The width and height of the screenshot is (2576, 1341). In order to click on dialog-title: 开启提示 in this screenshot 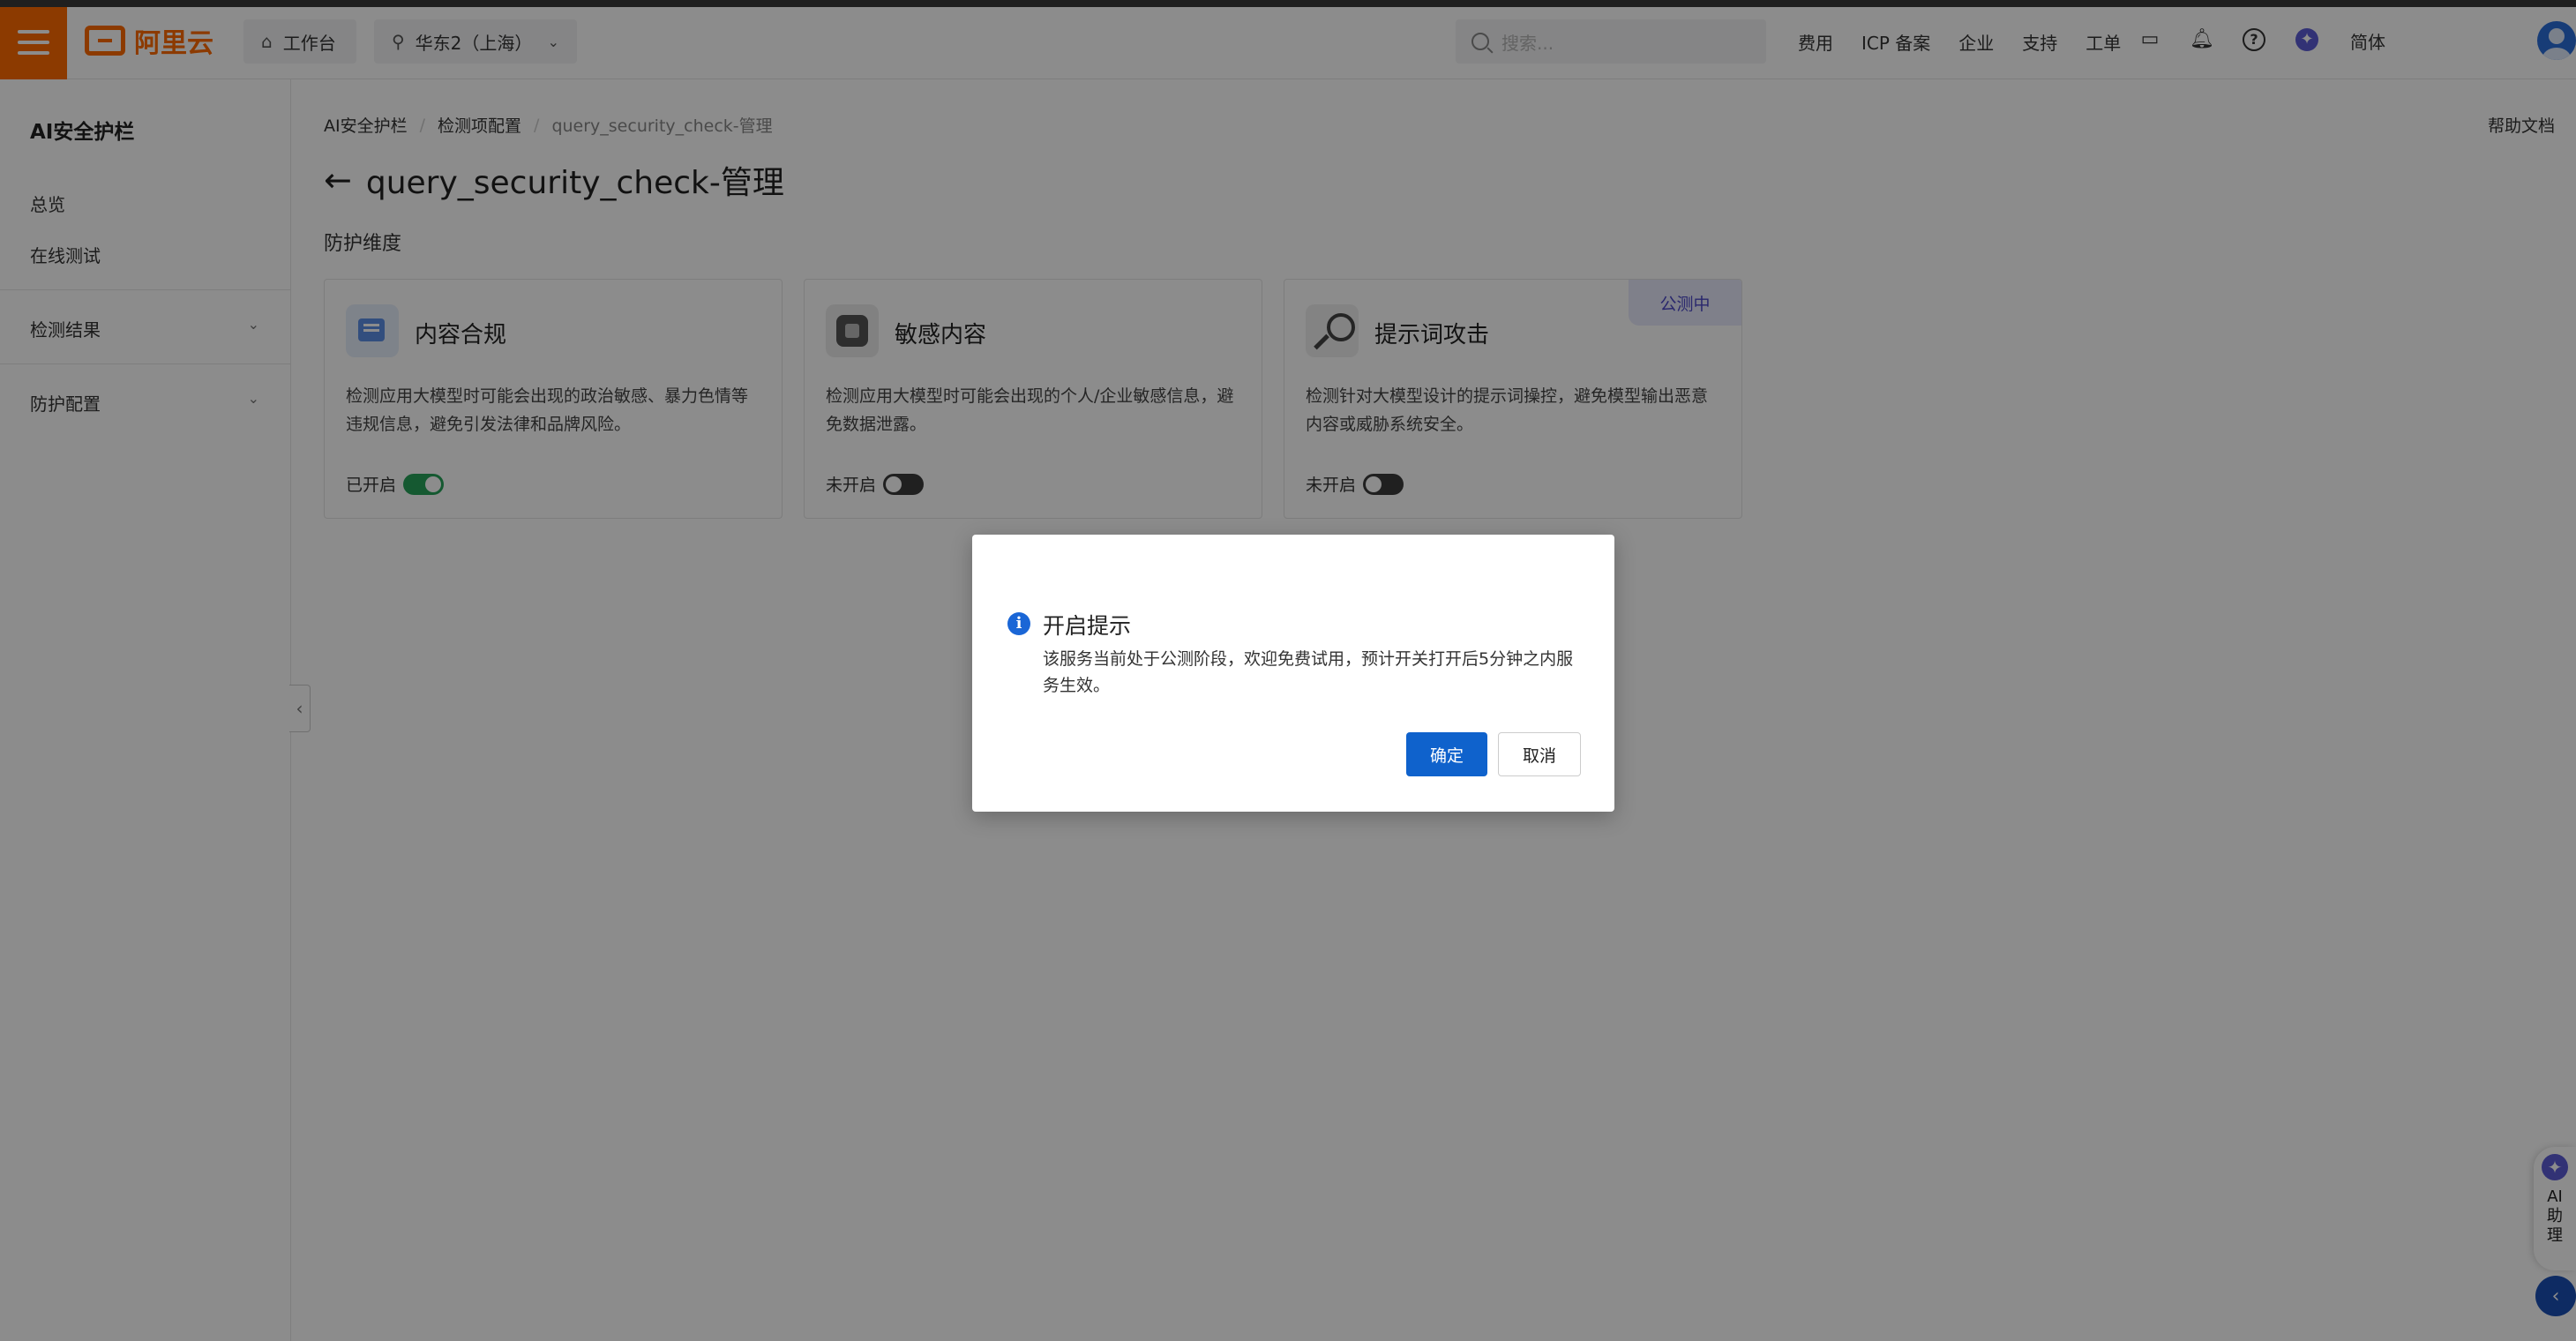, I will do `click(1088, 626)`.